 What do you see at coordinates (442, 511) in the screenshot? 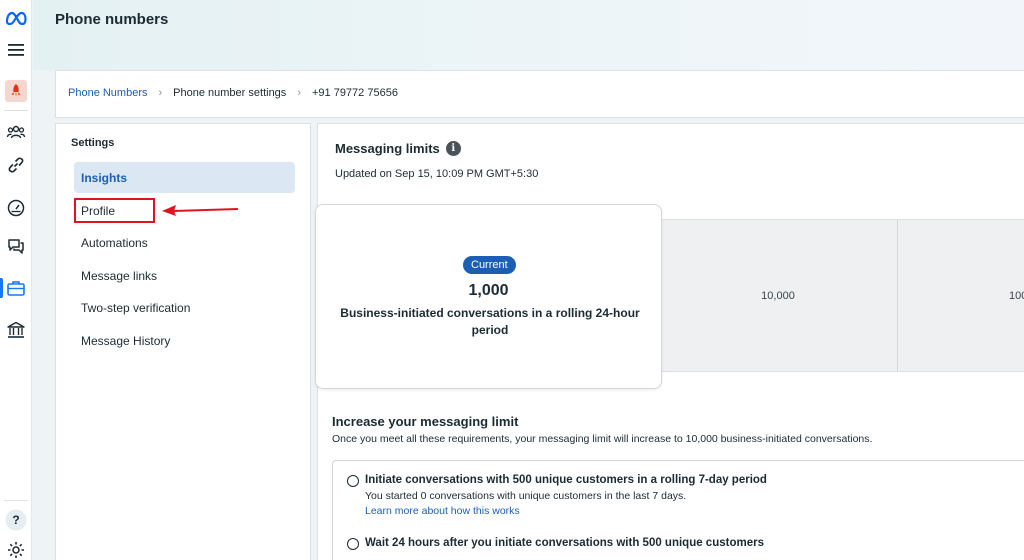
I see `learn-more-link: Learn more about how this works` at bounding box center [442, 511].